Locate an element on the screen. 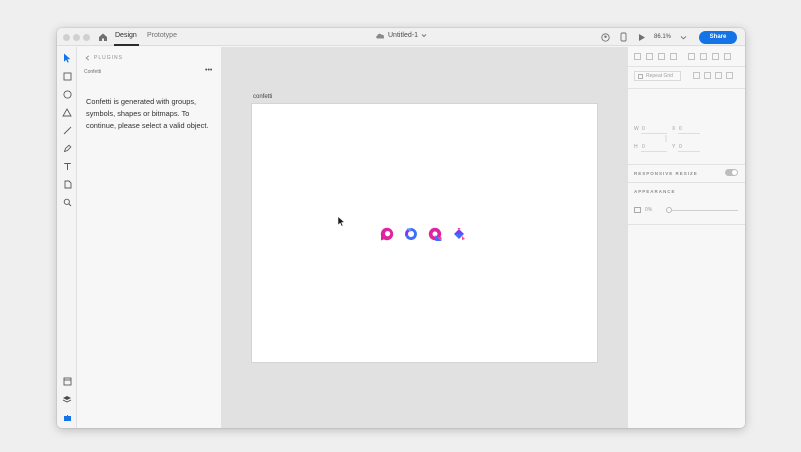 This screenshot has width=801, height=452. select-tool-icon is located at coordinates (67, 58).